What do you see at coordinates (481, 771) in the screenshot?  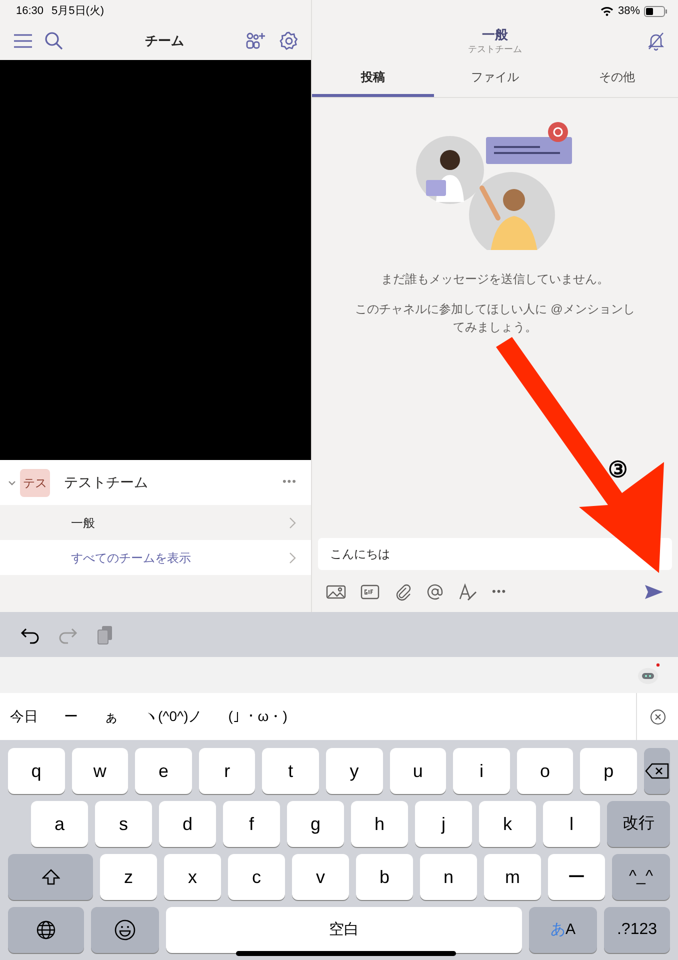 I see `key: i` at bounding box center [481, 771].